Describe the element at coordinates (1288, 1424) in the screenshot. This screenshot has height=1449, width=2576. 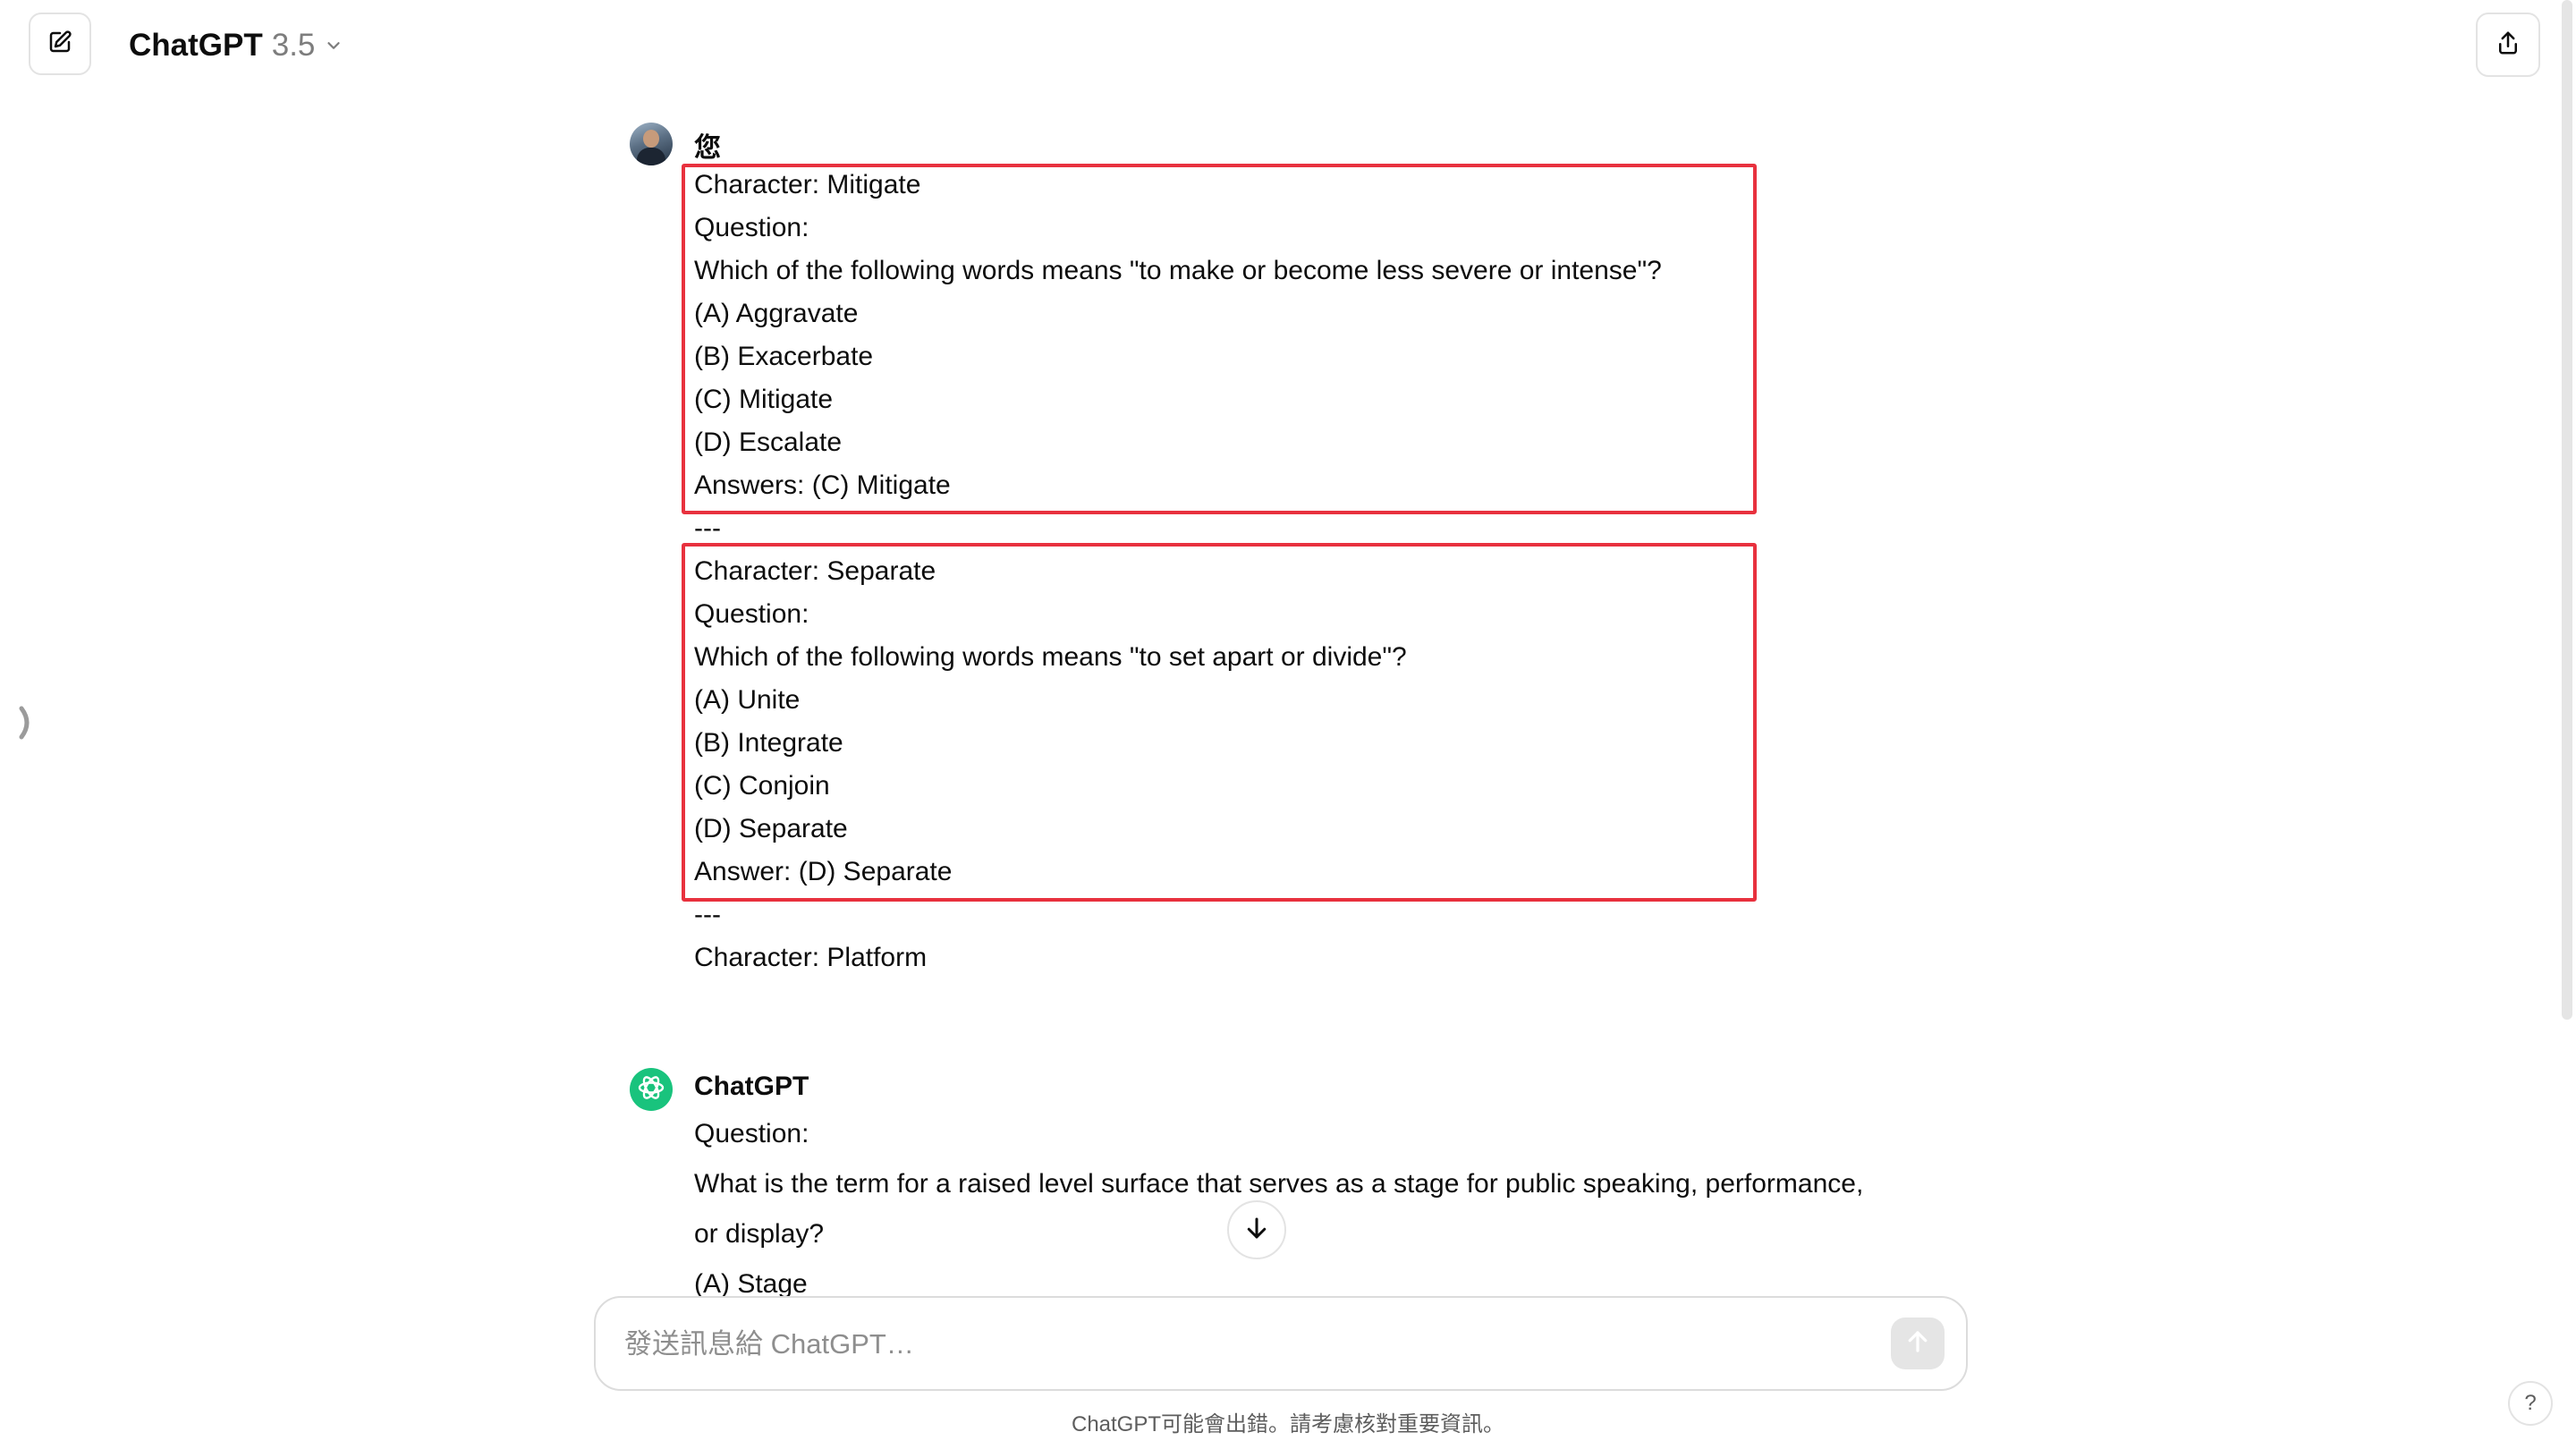
I see `disclaimer-text: ChatGPT可能會出錯。請考慮核對重要資訊。` at that location.